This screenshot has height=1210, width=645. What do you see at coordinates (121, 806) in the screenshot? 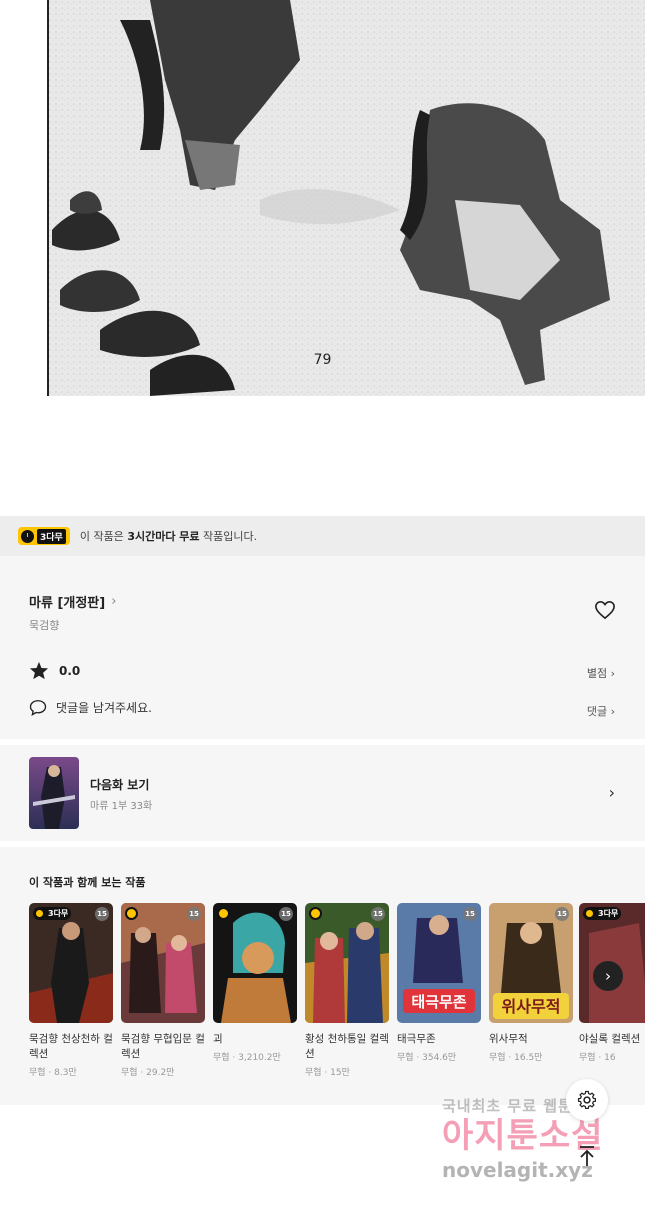
I see `next-episode-subtitle: 마류 1부 33화` at bounding box center [121, 806].